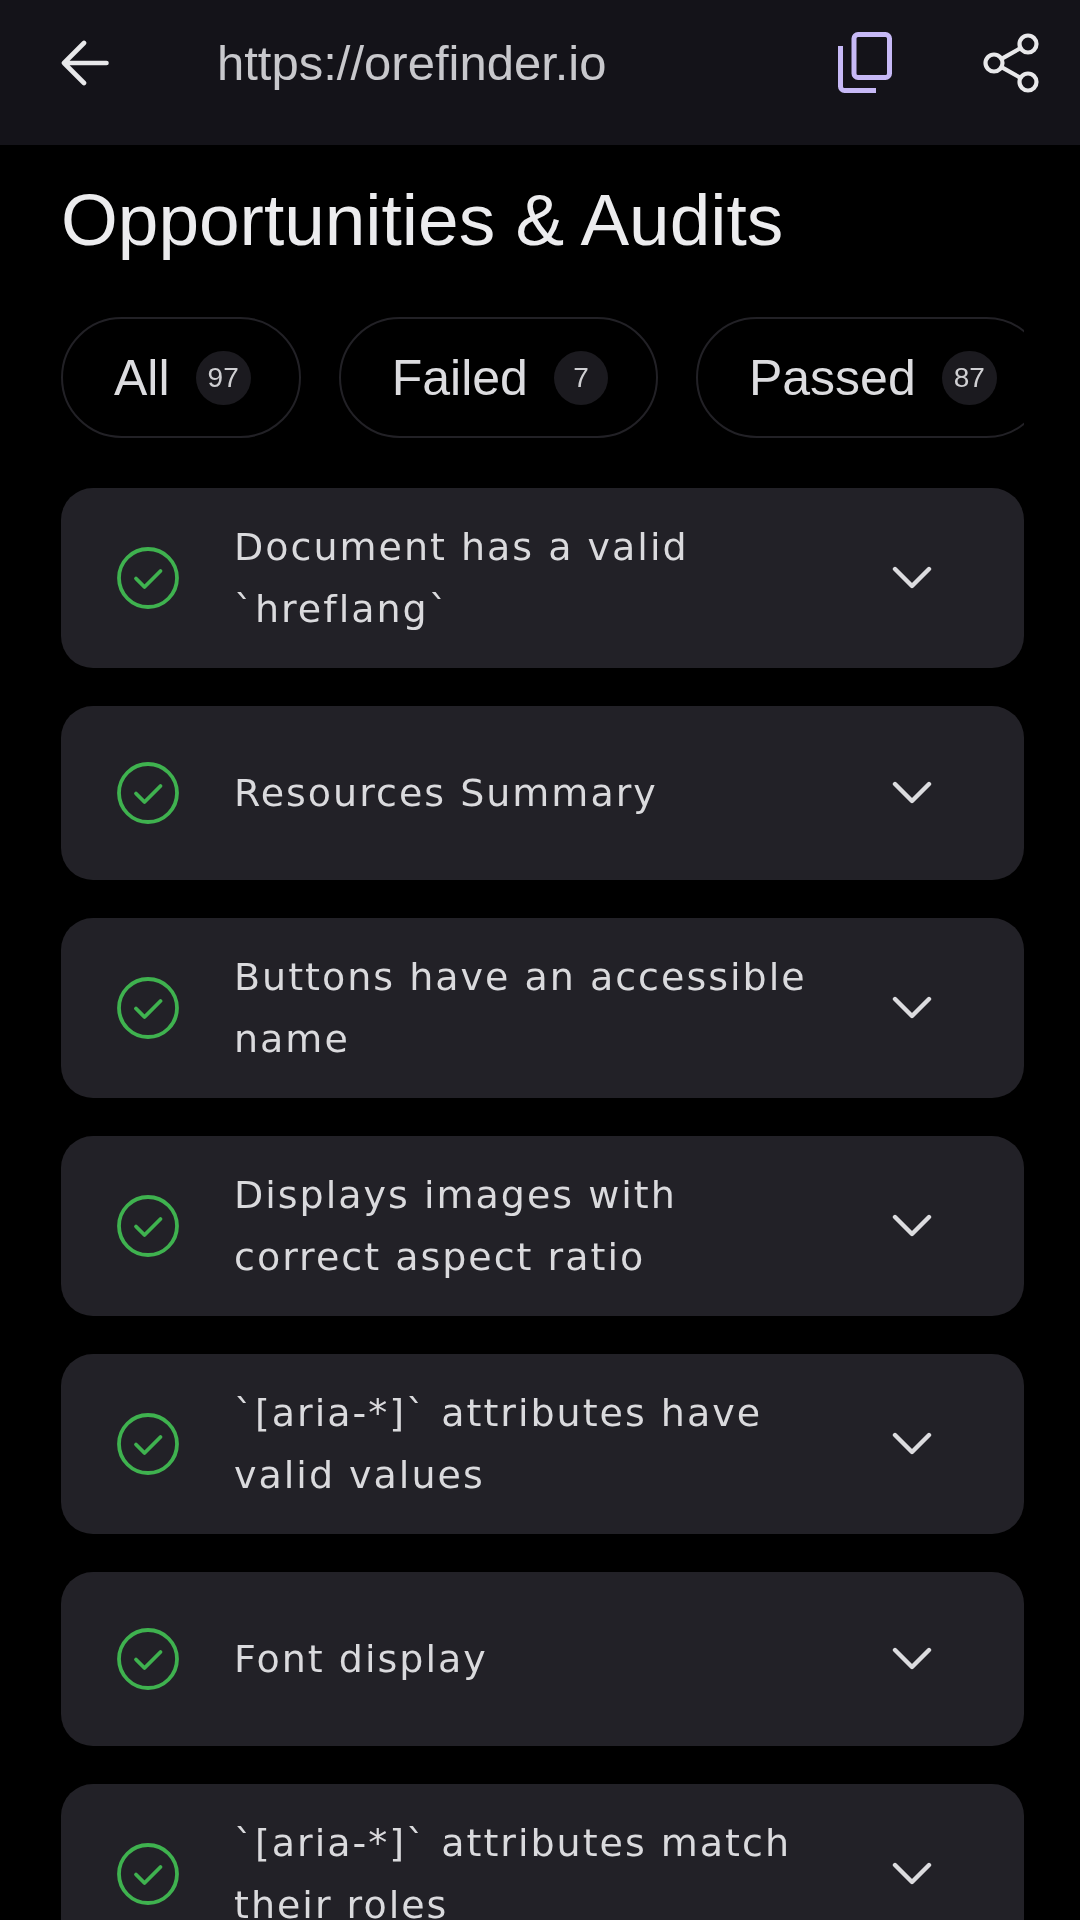  I want to click on count-badge: 87, so click(969, 377).